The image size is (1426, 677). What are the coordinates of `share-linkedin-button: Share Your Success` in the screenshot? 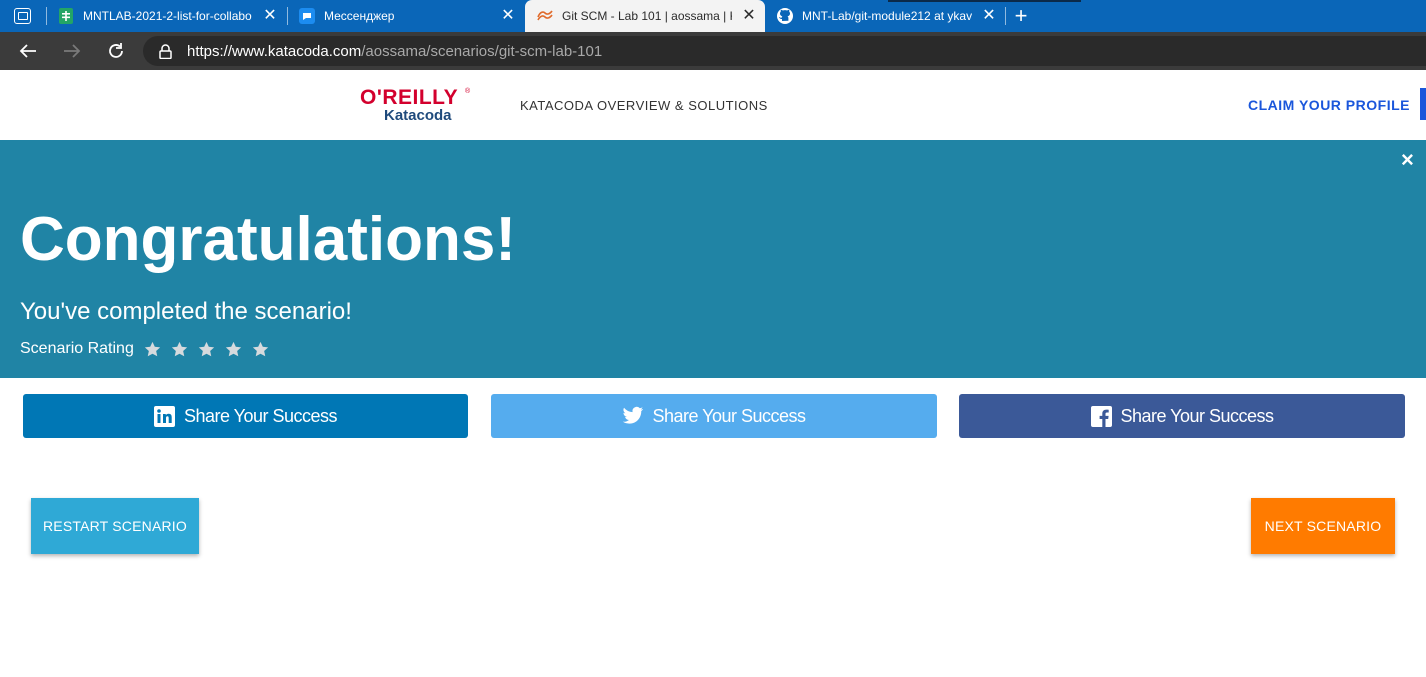 It's located at (245, 416).